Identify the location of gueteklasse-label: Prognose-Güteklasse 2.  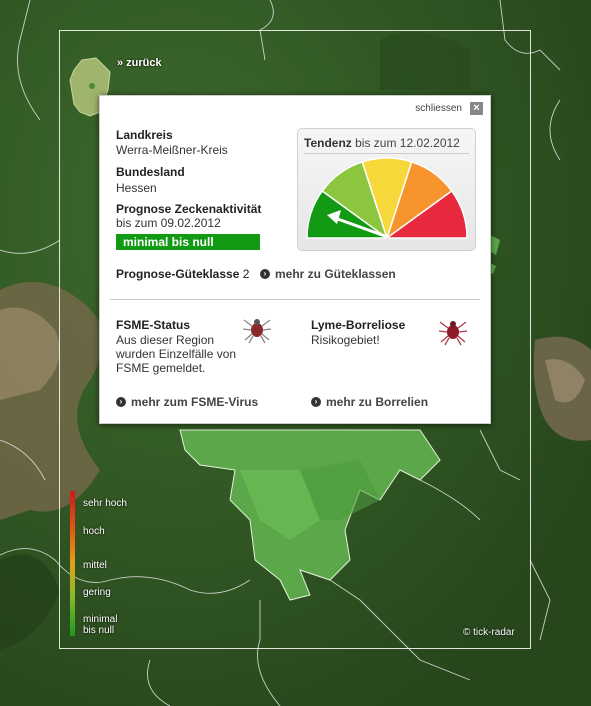
(183, 274).